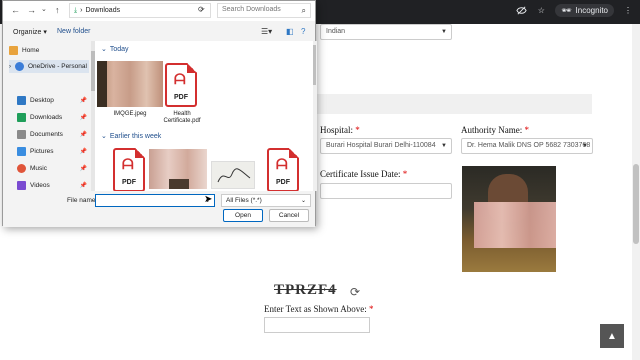 The image size is (640, 360). What do you see at coordinates (208, 199) in the screenshot?
I see `mouse-cursor-icon: ➤` at bounding box center [208, 199].